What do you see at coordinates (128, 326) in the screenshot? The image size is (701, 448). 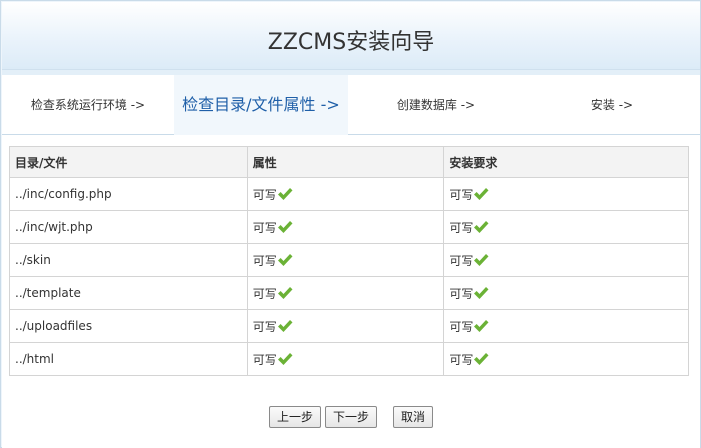 I see `file-path-cell: ../uploadfiles` at bounding box center [128, 326].